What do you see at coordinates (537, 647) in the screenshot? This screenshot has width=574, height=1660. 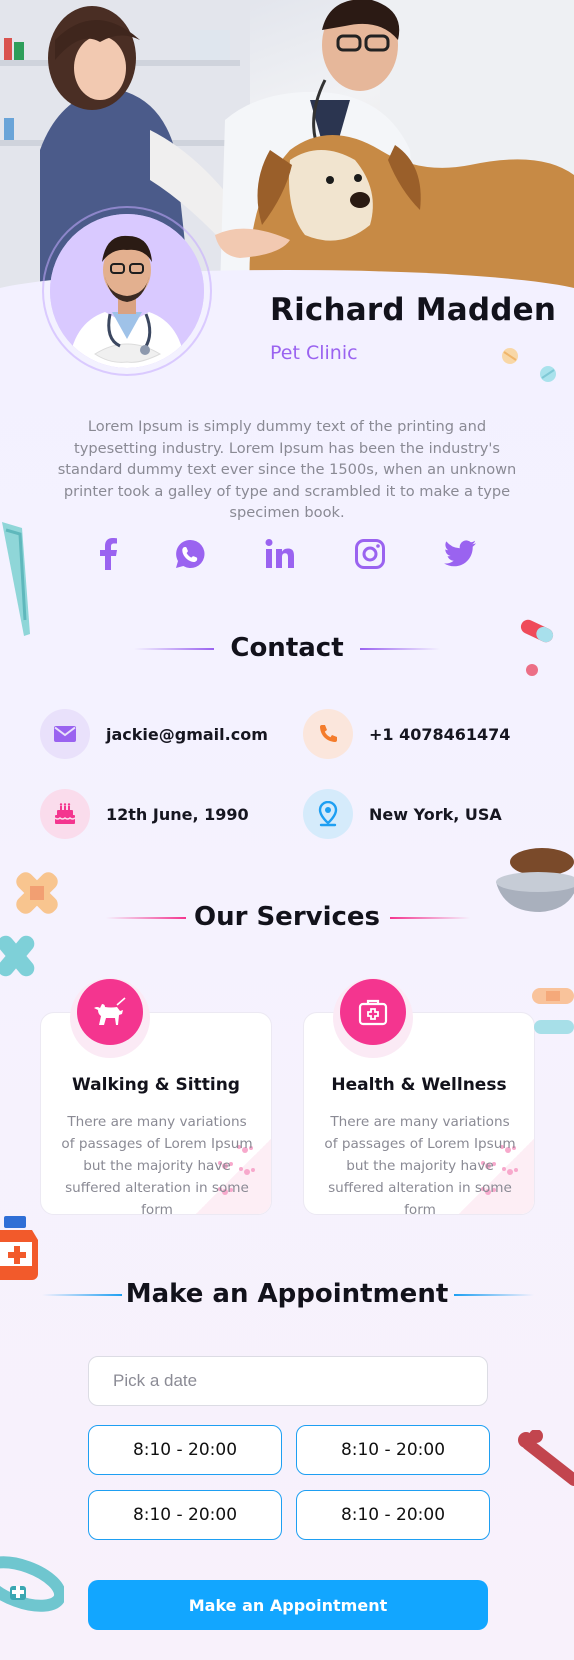 I see `capsules-decoration-icon` at bounding box center [537, 647].